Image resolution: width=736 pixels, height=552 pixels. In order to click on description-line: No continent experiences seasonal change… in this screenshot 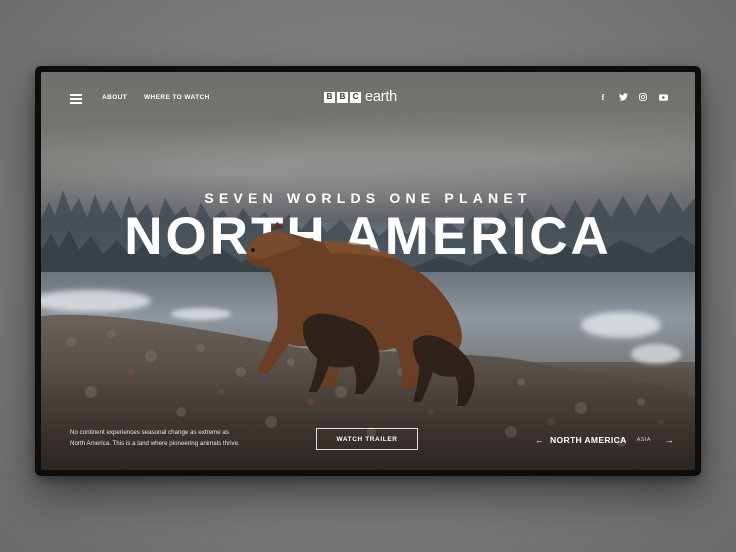, I will do `click(149, 432)`.